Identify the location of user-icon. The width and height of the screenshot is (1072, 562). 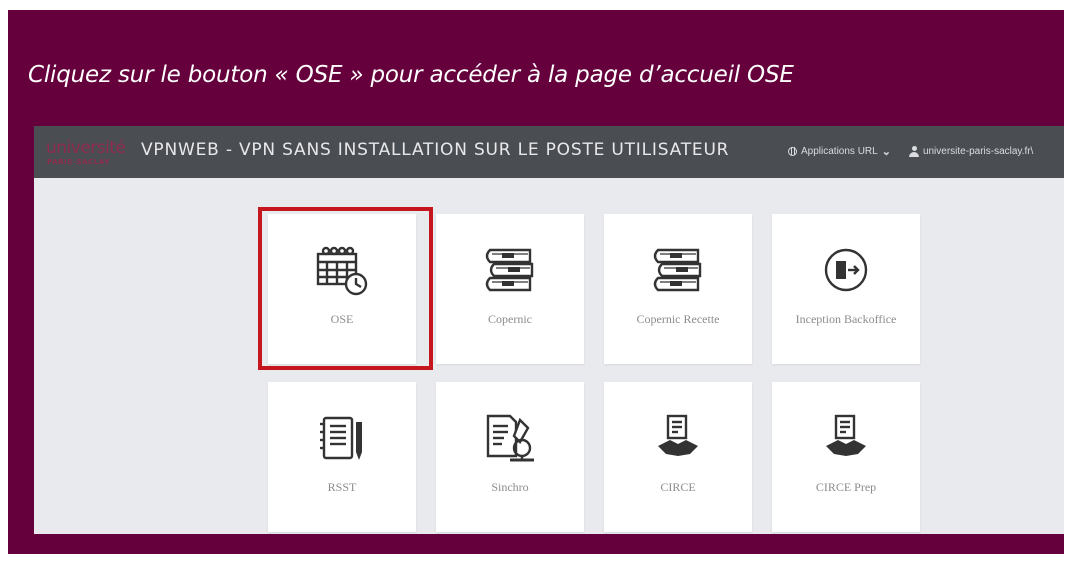
(913, 151).